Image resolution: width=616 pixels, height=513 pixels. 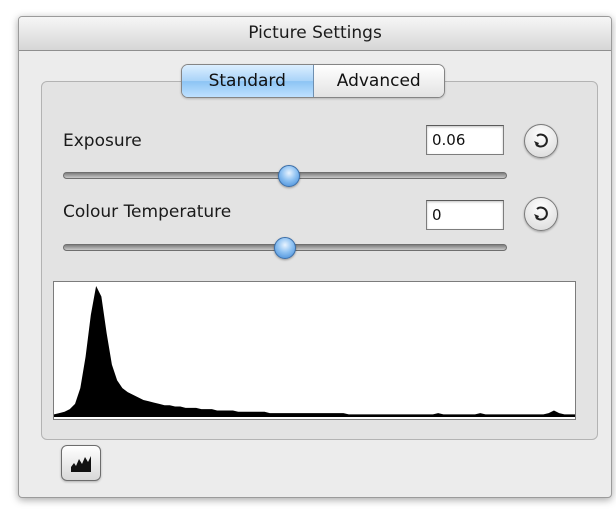 I want to click on window-title: Picture Settings, so click(x=315, y=33).